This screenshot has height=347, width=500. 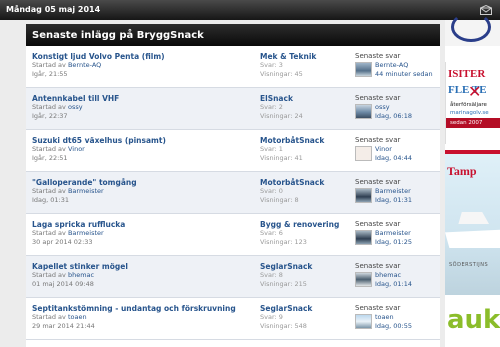 What do you see at coordinates (49, 65) in the screenshot?
I see `started-by-label: Startad av` at bounding box center [49, 65].